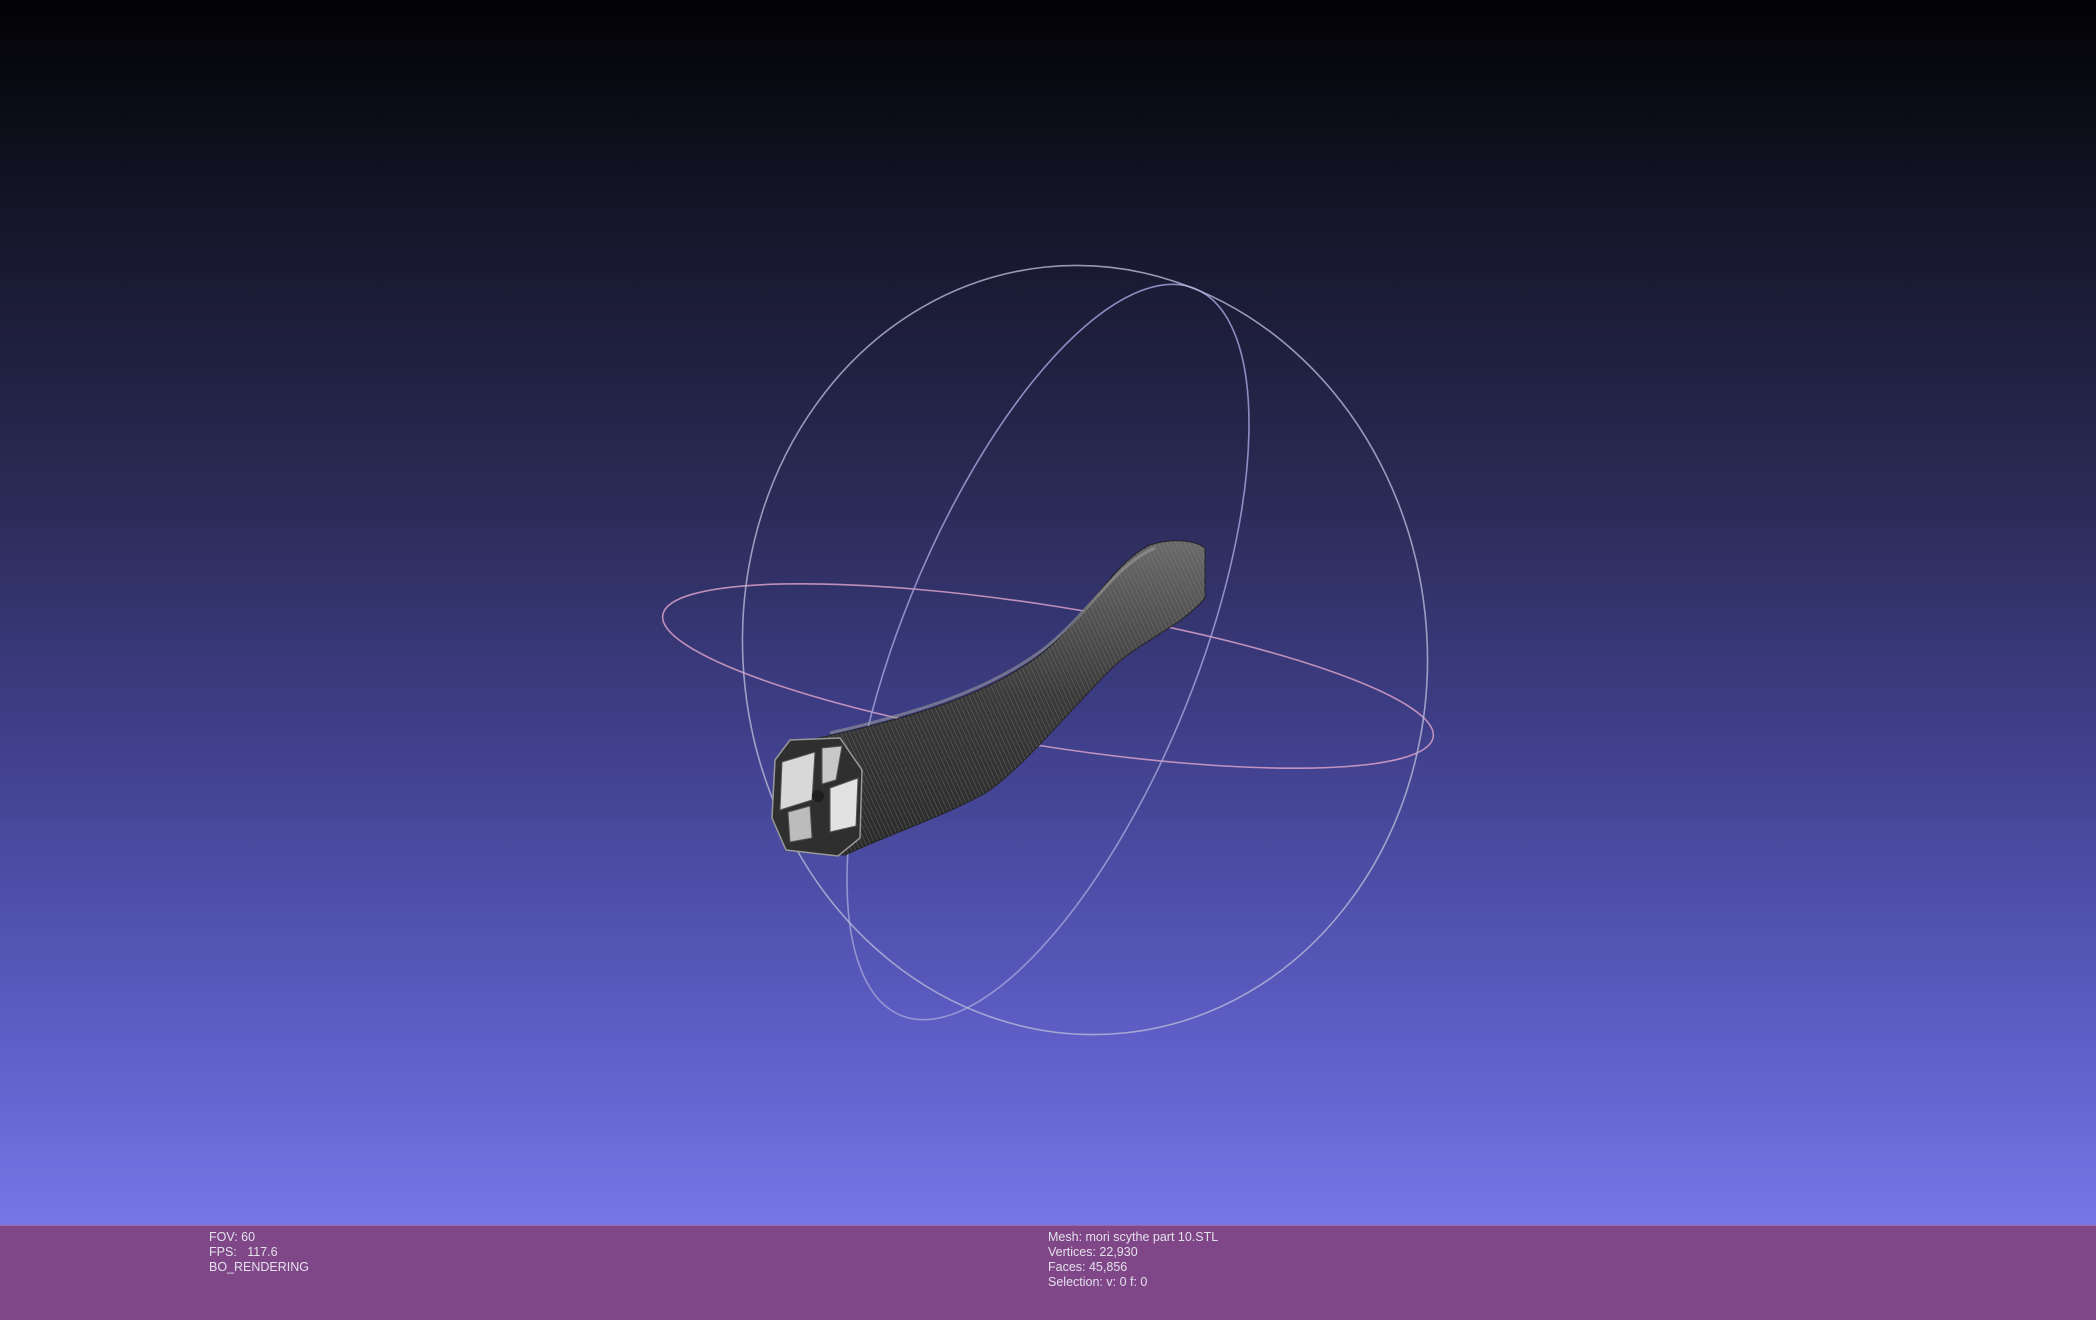  I want to click on mesh-model, so click(988, 698).